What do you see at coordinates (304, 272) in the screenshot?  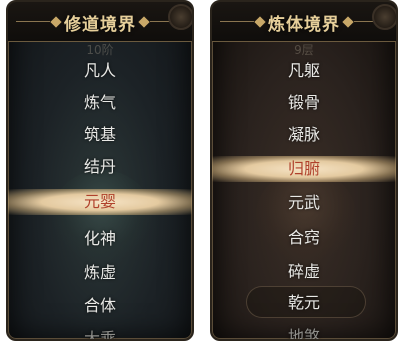 I see `realm-item: 碎虚` at bounding box center [304, 272].